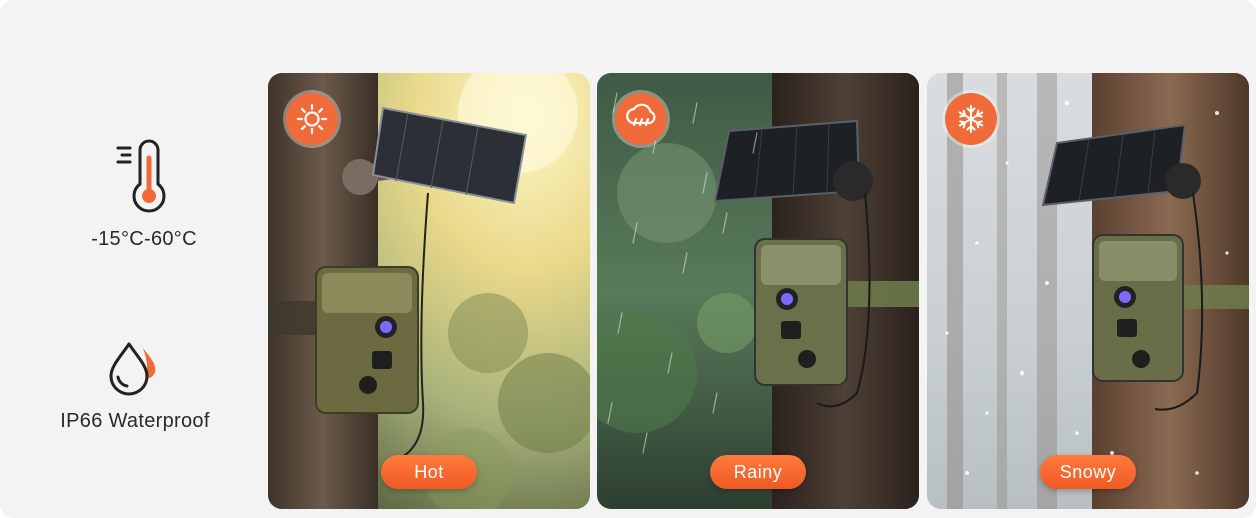 This screenshot has width=1256, height=518. What do you see at coordinates (641, 115) in the screenshot?
I see `rain-cloud-icon` at bounding box center [641, 115].